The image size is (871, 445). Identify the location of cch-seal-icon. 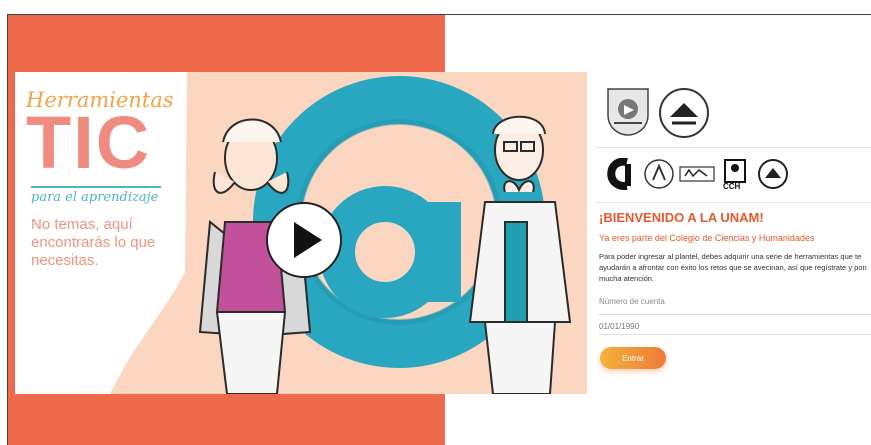
(684, 113).